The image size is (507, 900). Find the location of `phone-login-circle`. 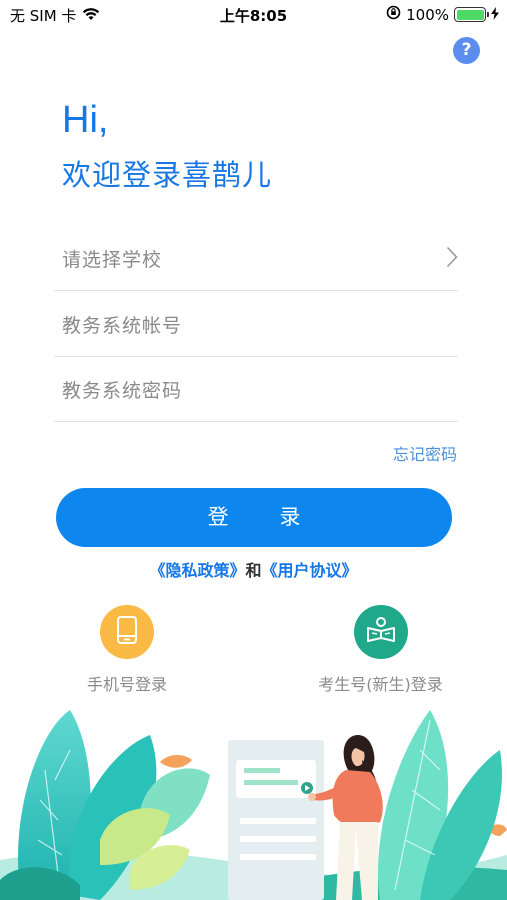

phone-login-circle is located at coordinates (127, 632).